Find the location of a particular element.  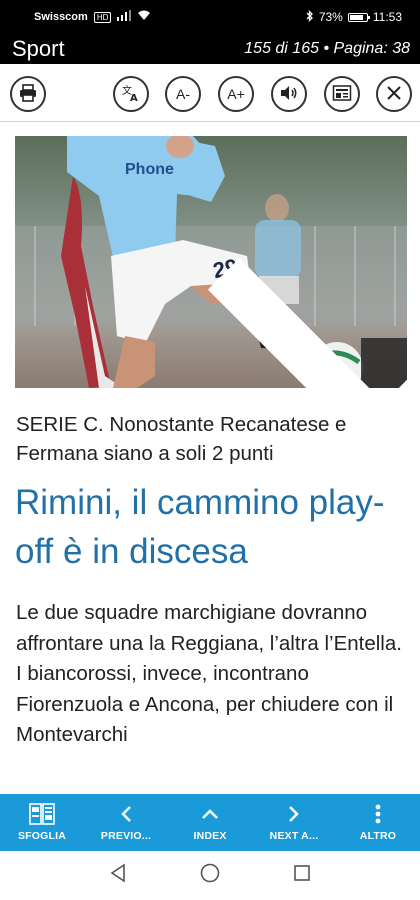

nav-browse: SFOGLIA is located at coordinates (42, 822).